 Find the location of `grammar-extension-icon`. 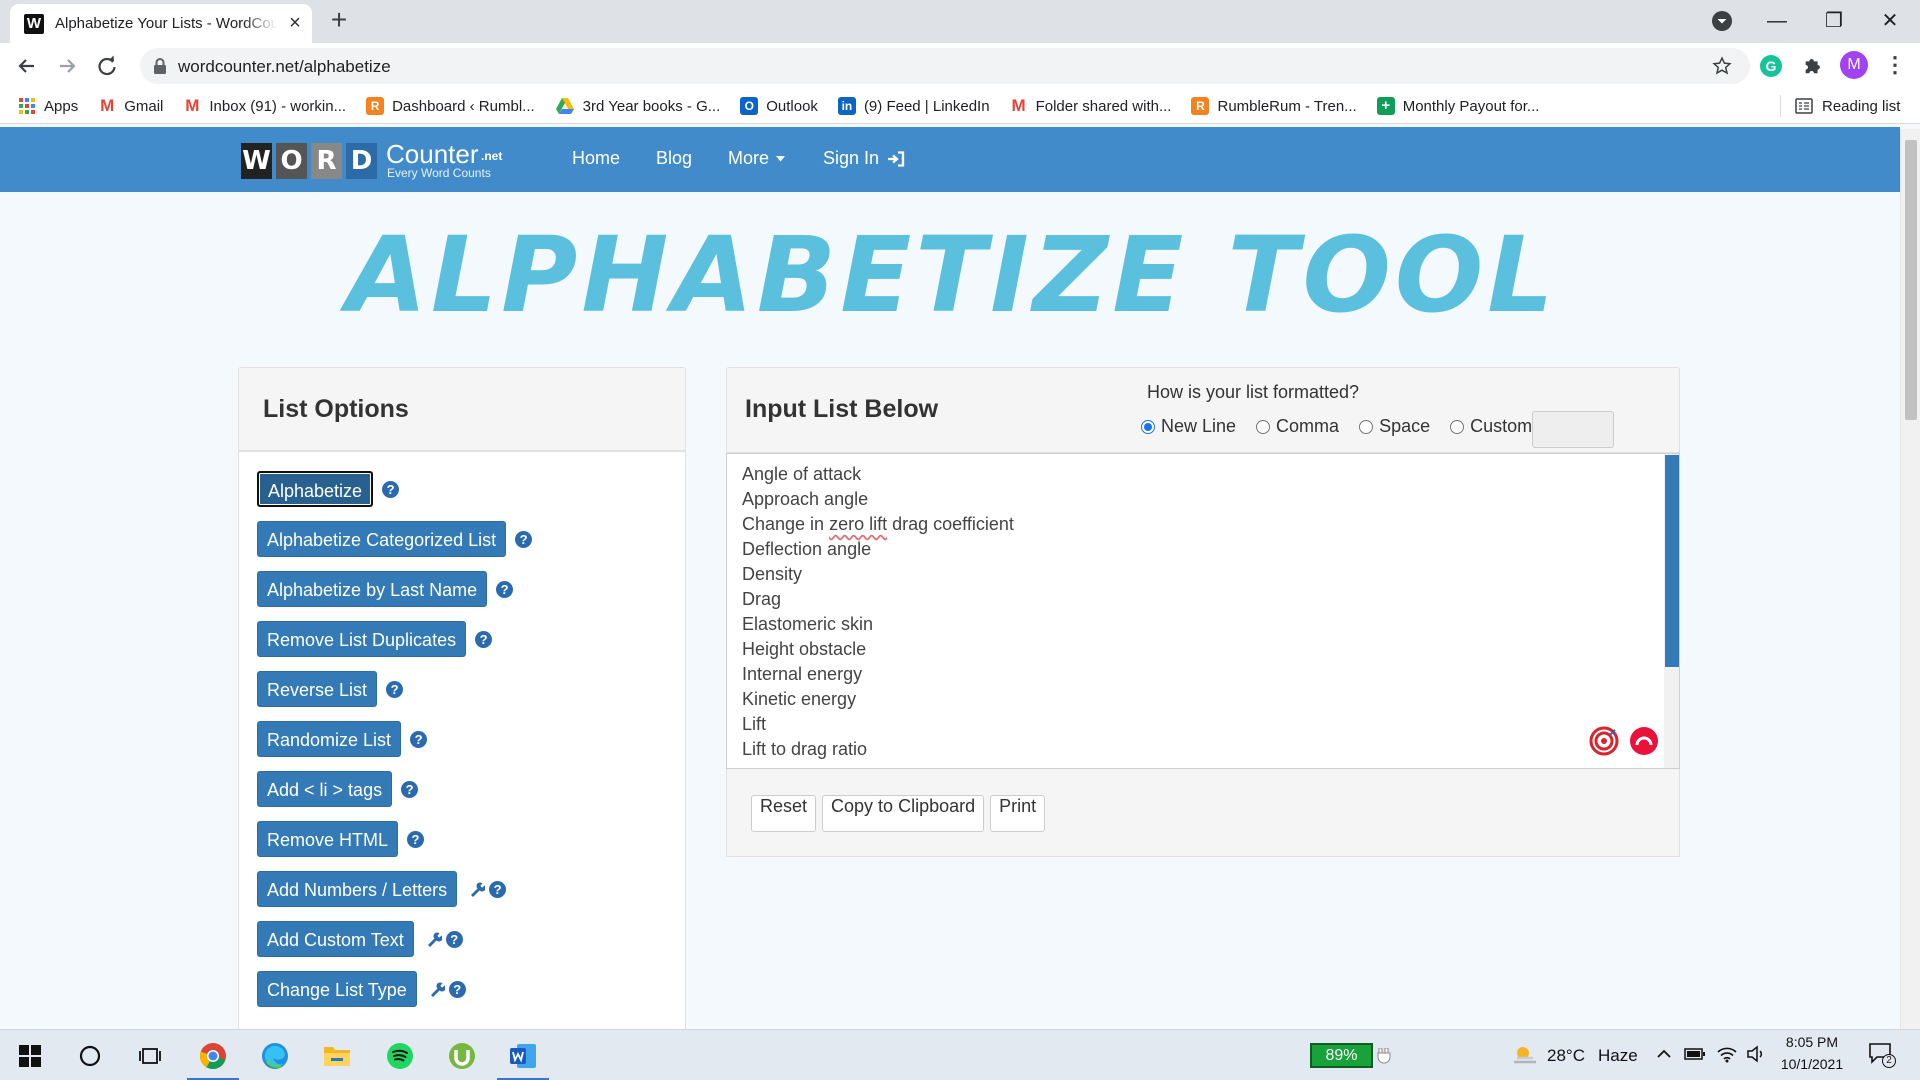

grammar-extension-icon is located at coordinates (1644, 741).